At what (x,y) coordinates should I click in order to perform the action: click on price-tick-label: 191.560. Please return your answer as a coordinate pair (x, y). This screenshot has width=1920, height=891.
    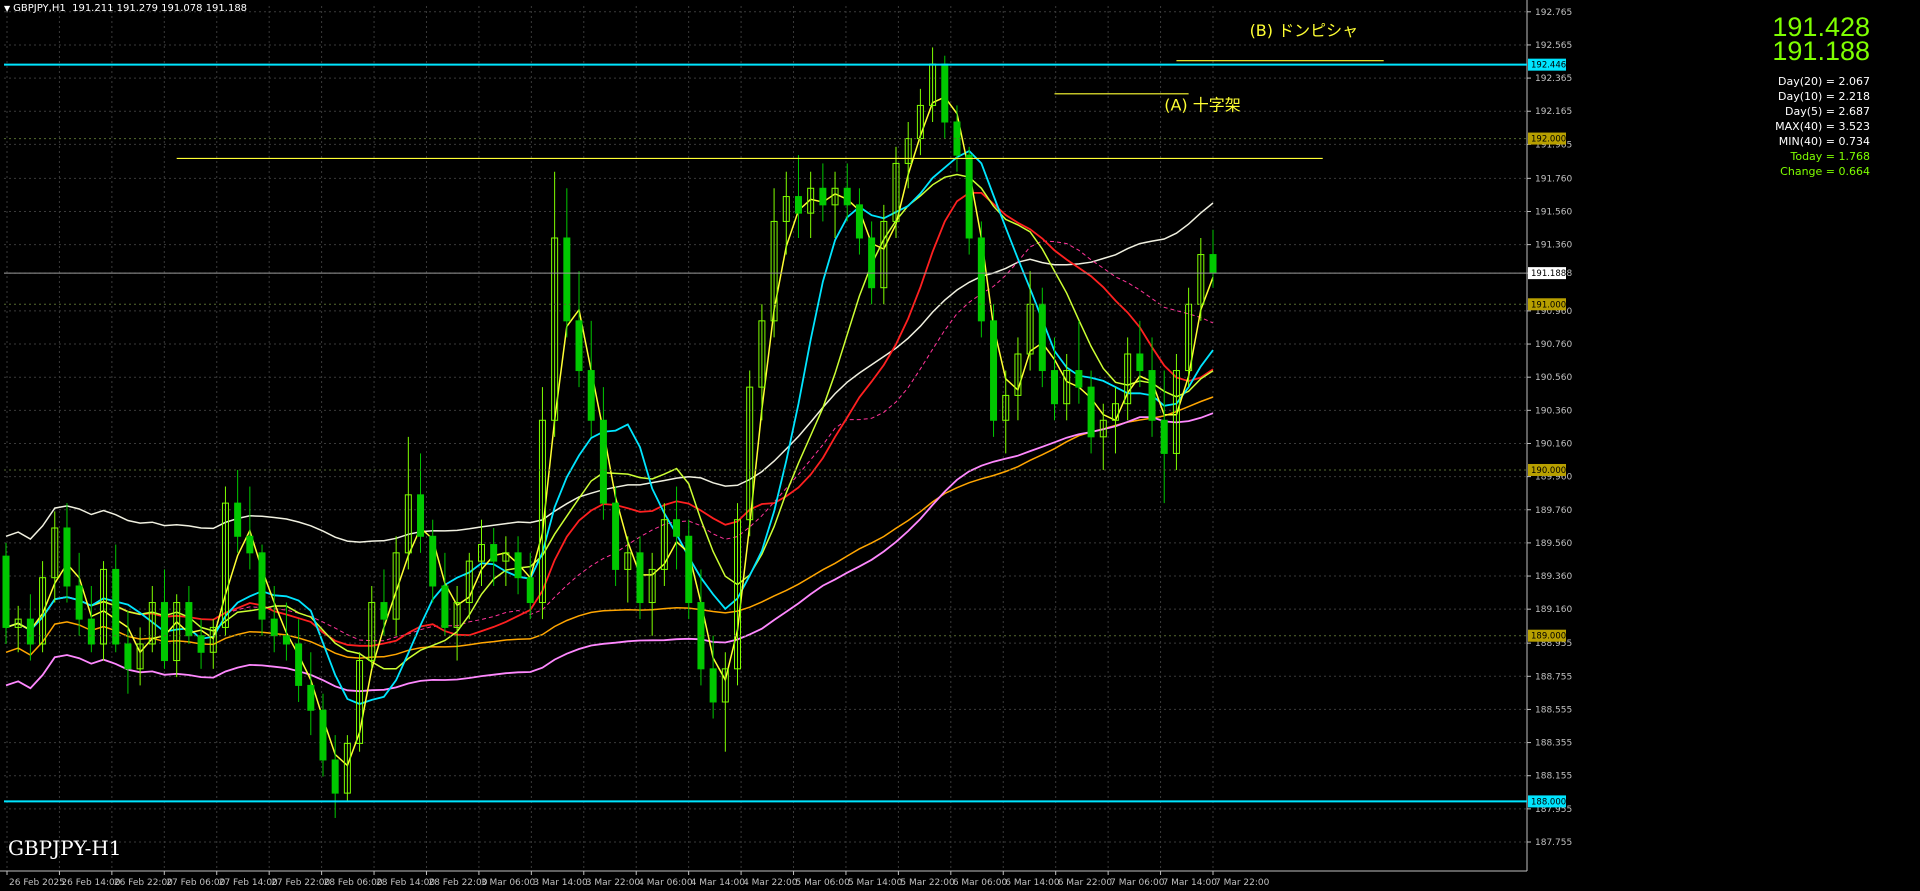
    Looking at the image, I should click on (1553, 212).